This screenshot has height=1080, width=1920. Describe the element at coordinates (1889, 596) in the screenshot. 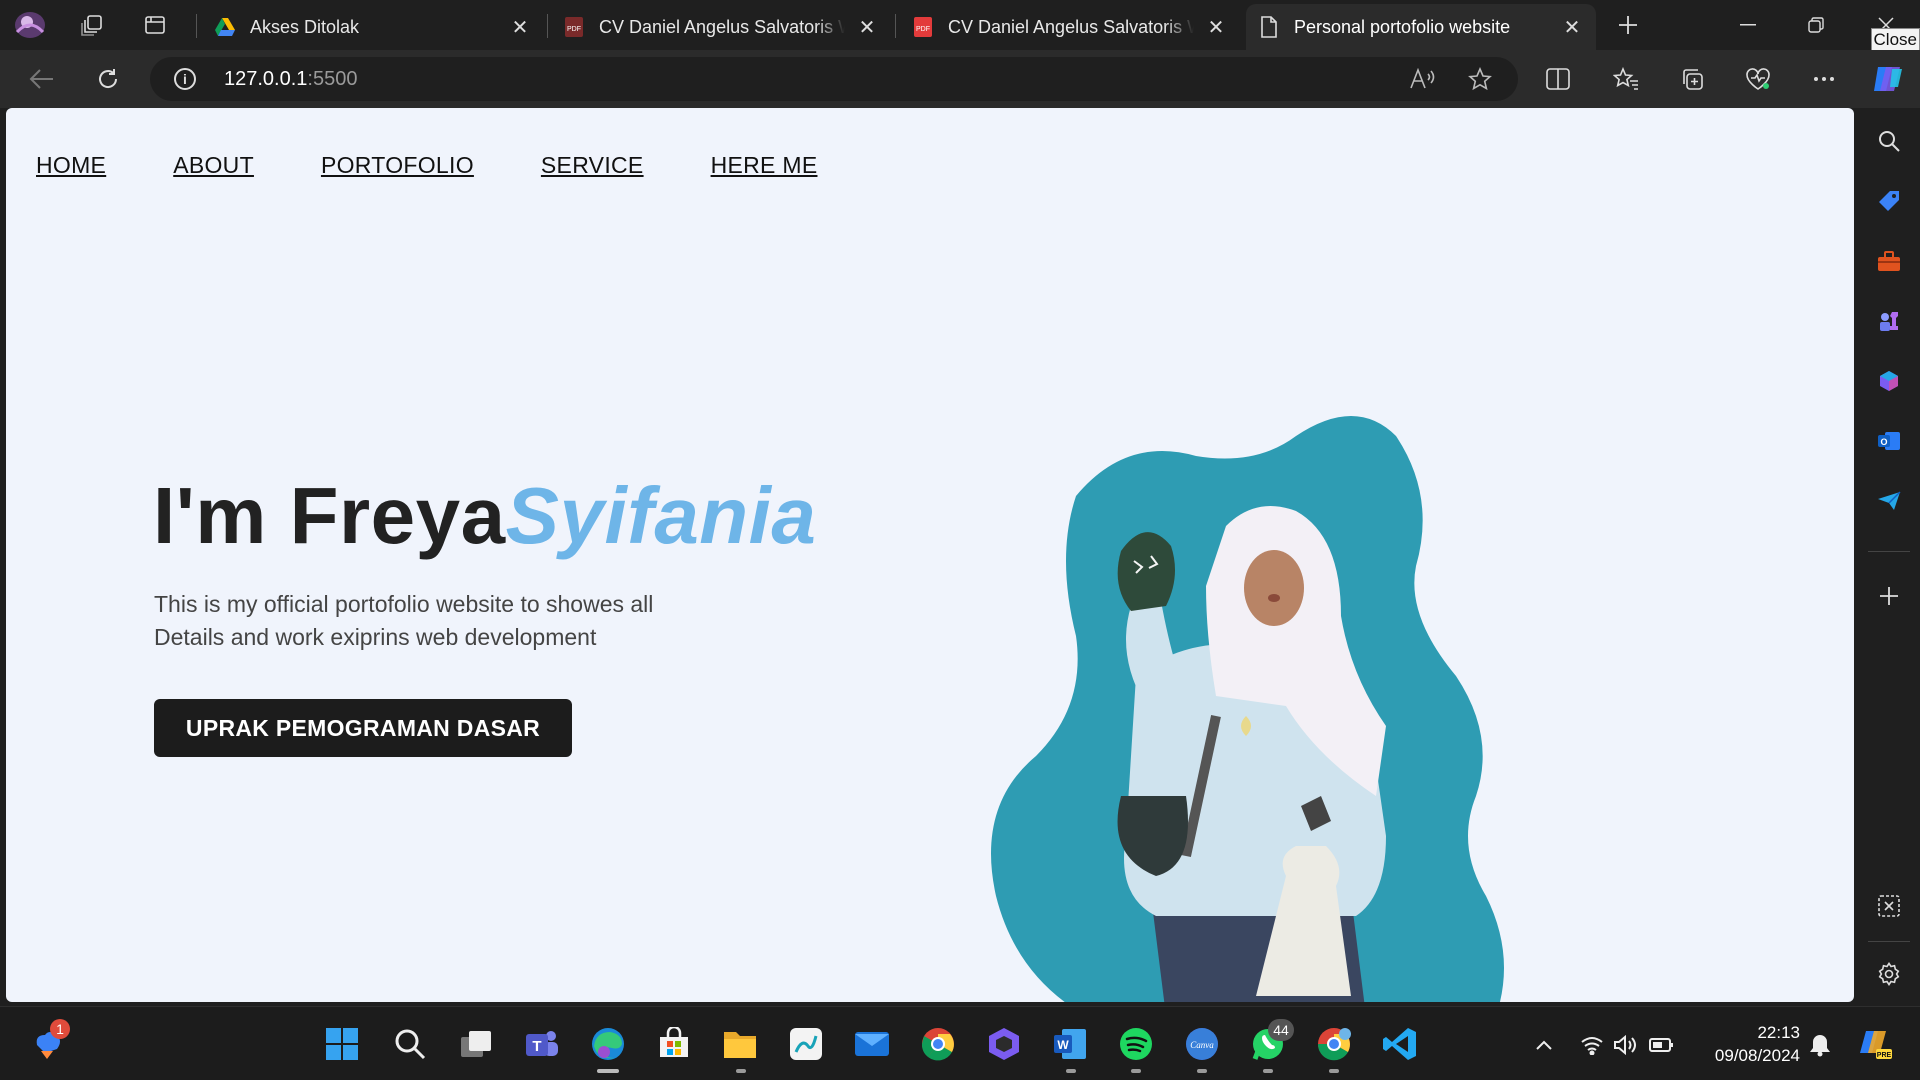

I see `add-sidebar-app-icon` at that location.